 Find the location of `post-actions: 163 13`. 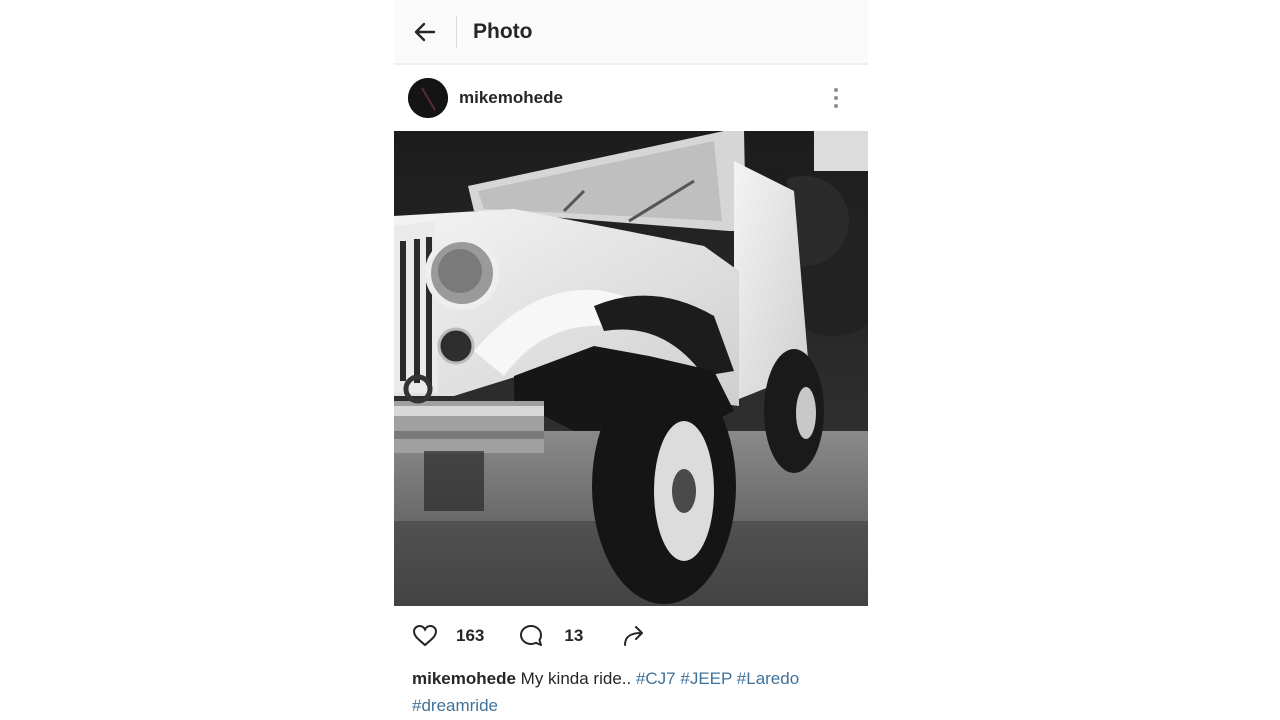

post-actions: 163 13 is located at coordinates (631, 636).